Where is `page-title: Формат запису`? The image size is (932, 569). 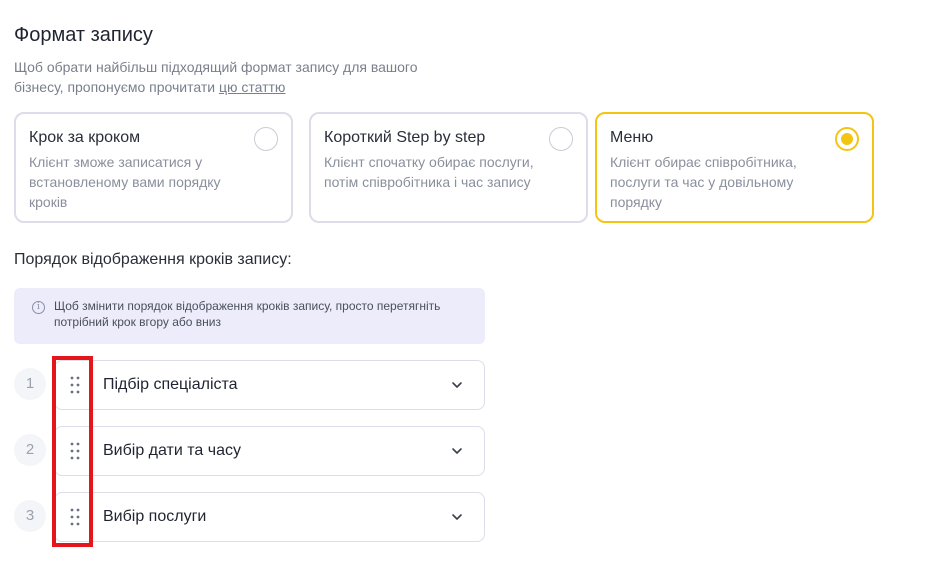
page-title: Формат запису is located at coordinates (83, 35).